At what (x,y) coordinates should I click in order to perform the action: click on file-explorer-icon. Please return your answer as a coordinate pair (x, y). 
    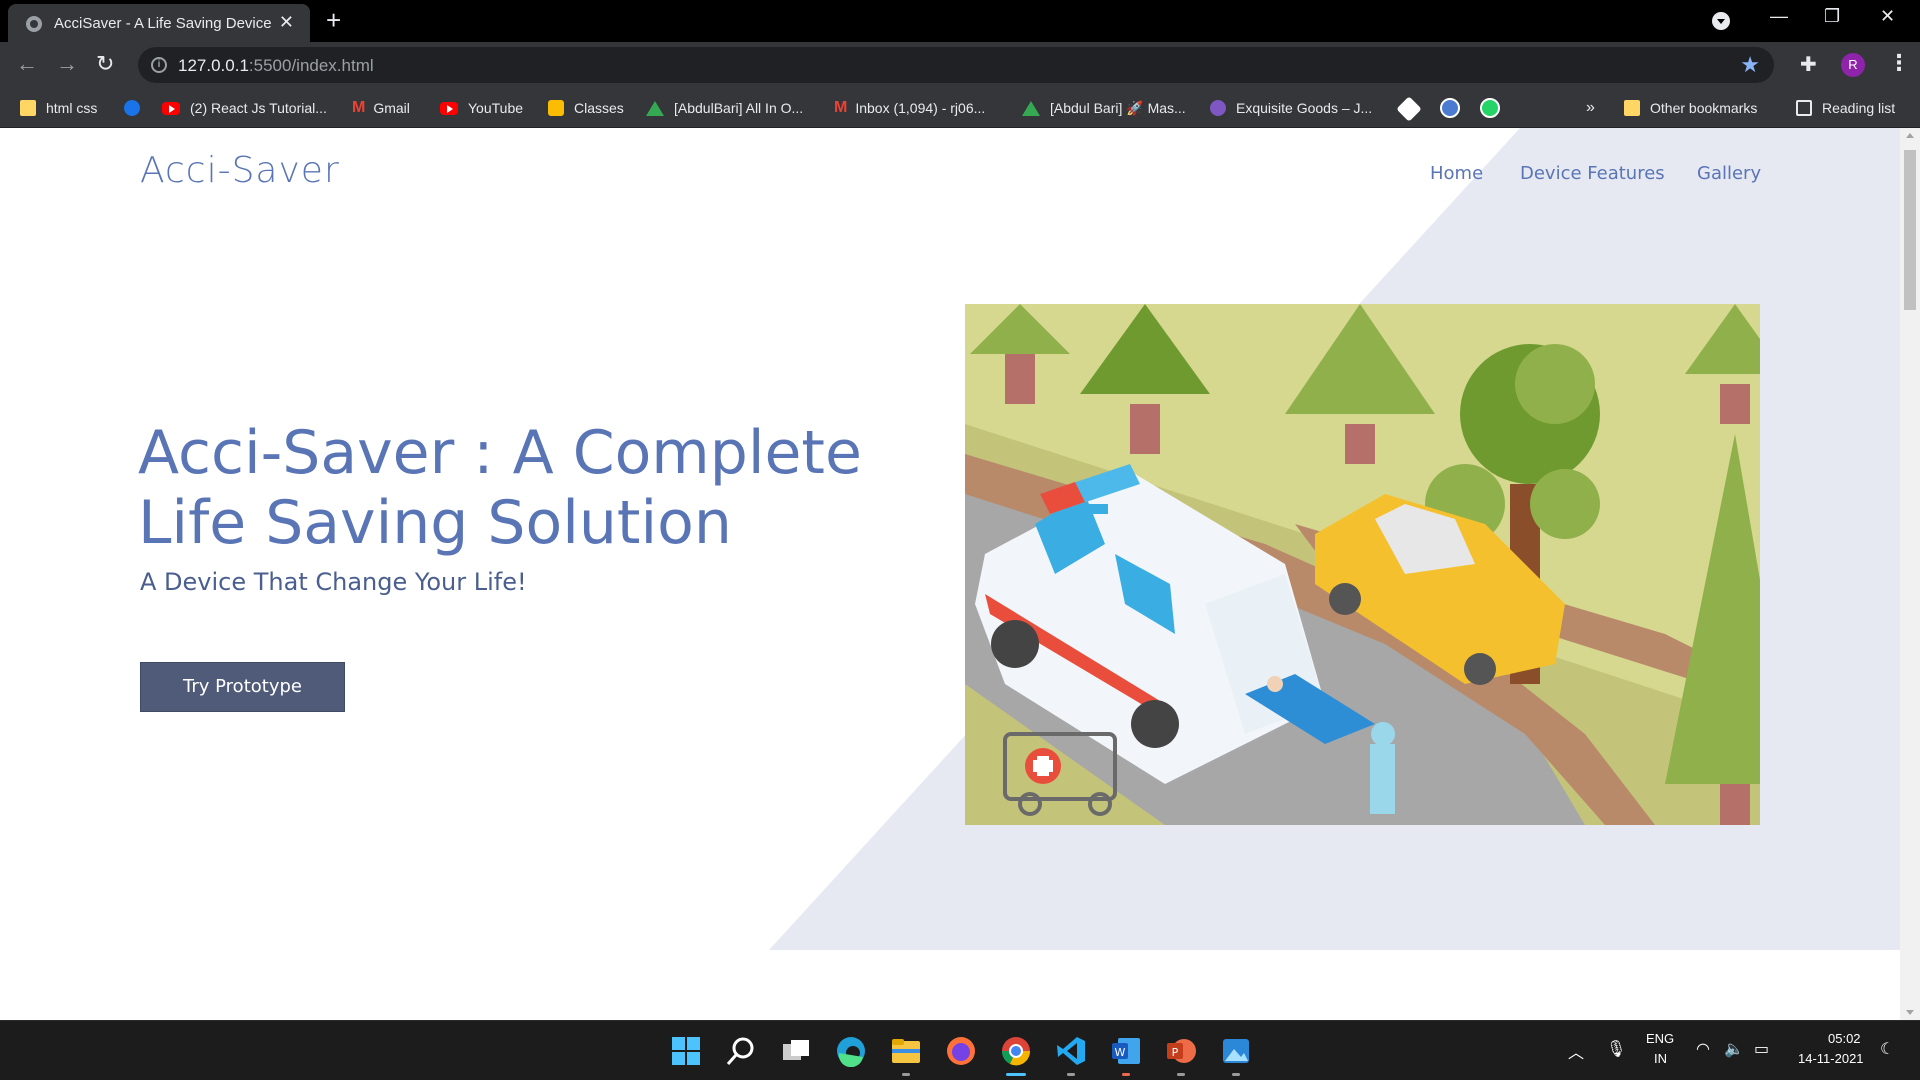
    Looking at the image, I should click on (906, 1051).